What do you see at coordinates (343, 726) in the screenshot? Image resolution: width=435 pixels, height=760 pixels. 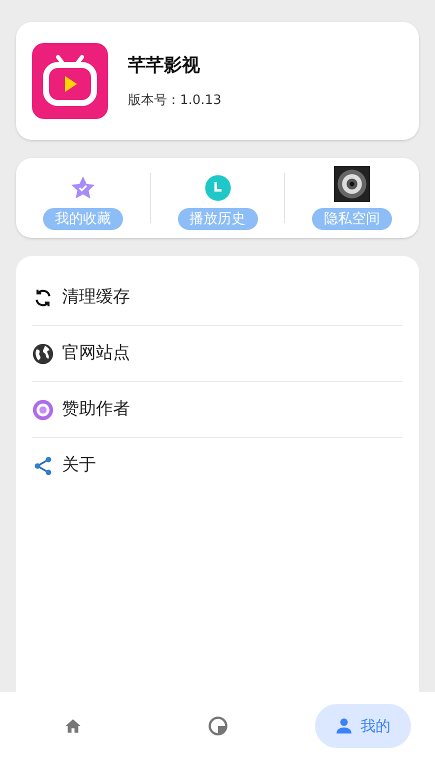 I see `person-icon` at bounding box center [343, 726].